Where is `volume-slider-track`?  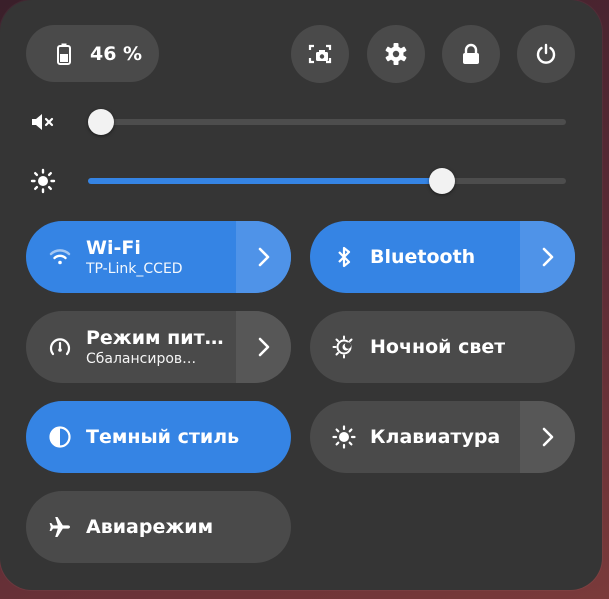
volume-slider-track is located at coordinates (327, 122).